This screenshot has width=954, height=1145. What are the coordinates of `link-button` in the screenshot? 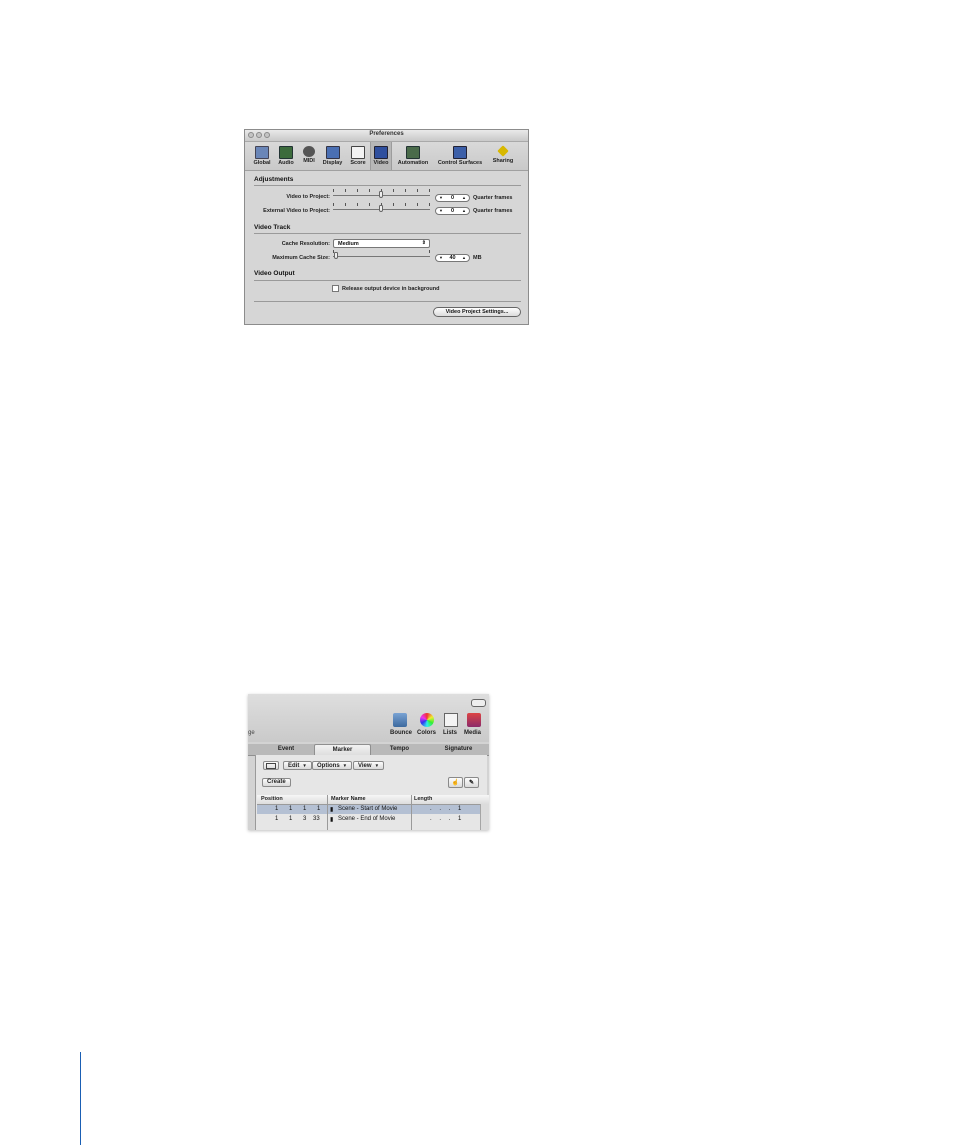 It's located at (271, 765).